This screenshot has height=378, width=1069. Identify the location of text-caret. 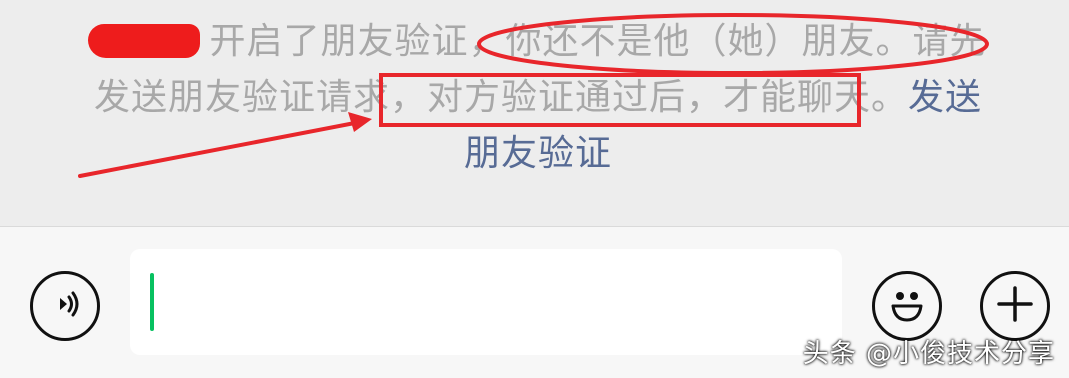
(152, 302).